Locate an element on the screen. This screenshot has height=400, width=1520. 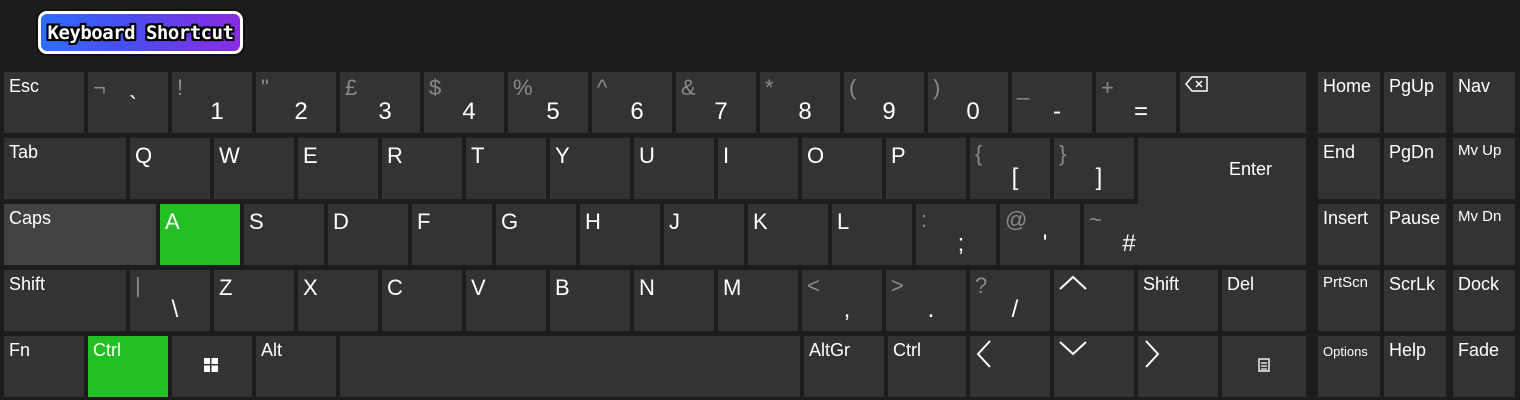
key-q: Q is located at coordinates (170, 168).